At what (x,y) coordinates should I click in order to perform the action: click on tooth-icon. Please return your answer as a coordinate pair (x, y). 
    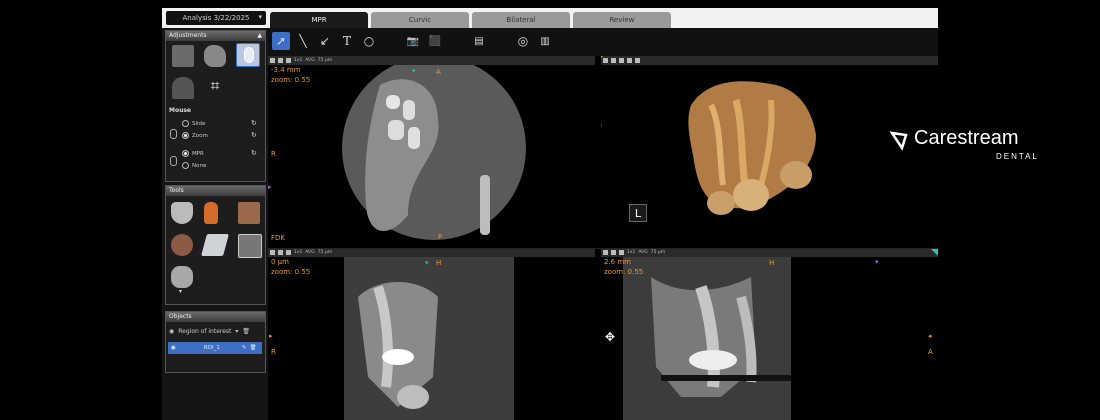
    Looking at the image, I should click on (211, 213).